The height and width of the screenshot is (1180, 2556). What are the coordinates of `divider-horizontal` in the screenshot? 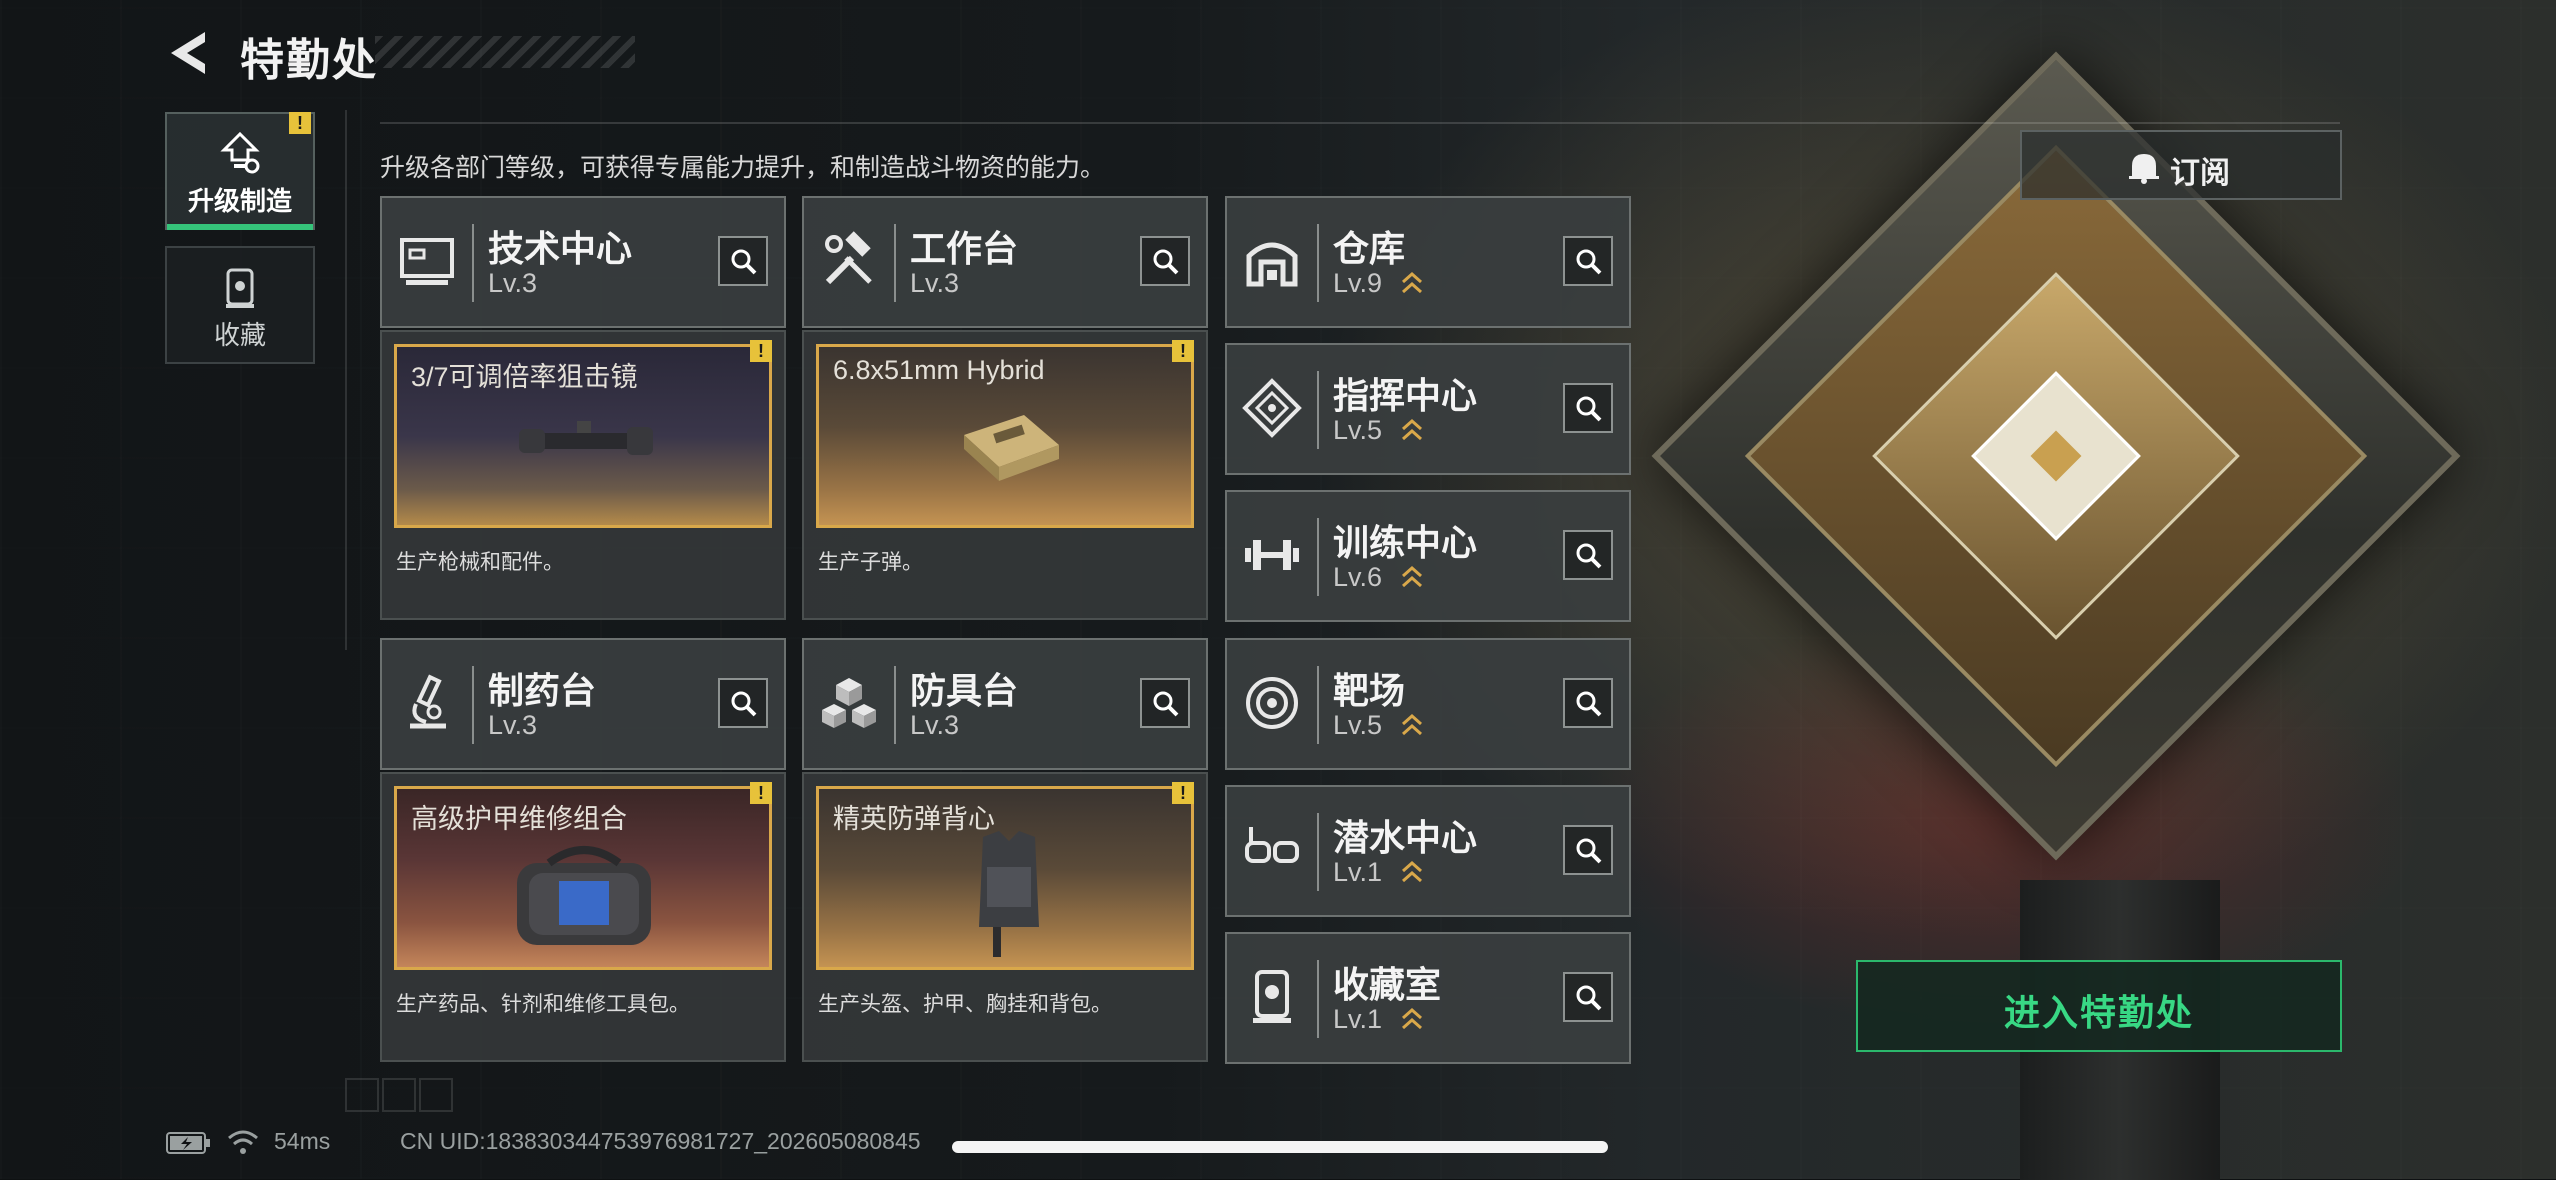 It's located at (1360, 123).